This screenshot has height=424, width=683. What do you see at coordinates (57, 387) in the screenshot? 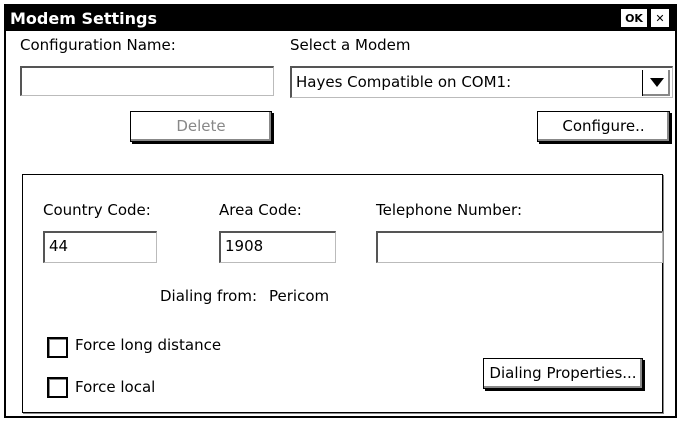
I see `force-local-checkbox` at bounding box center [57, 387].